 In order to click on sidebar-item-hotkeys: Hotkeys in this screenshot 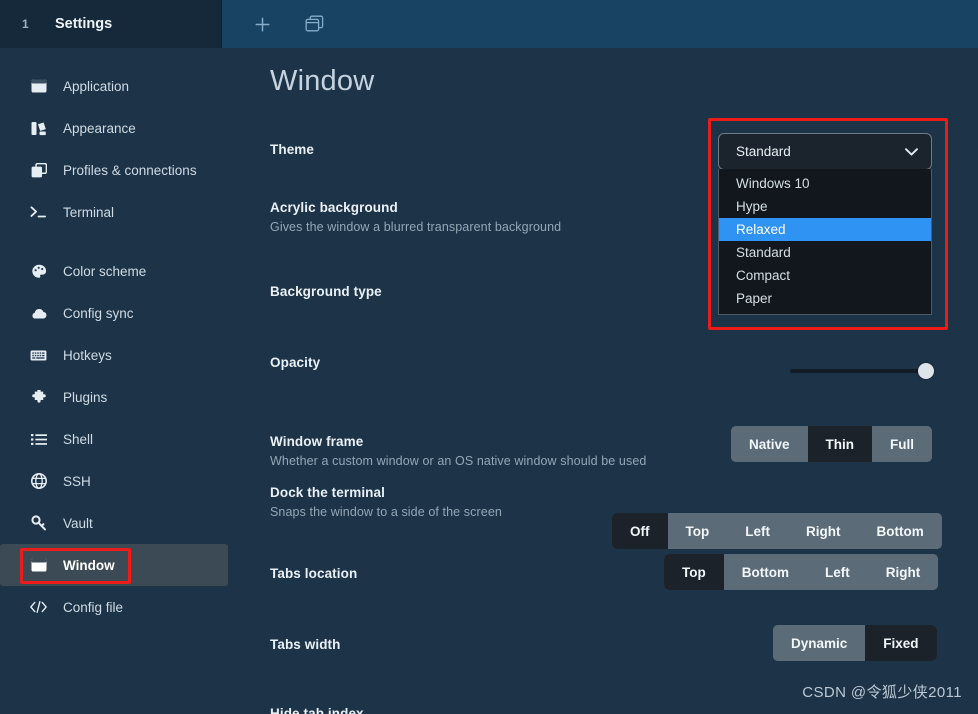, I will do `click(116, 355)`.